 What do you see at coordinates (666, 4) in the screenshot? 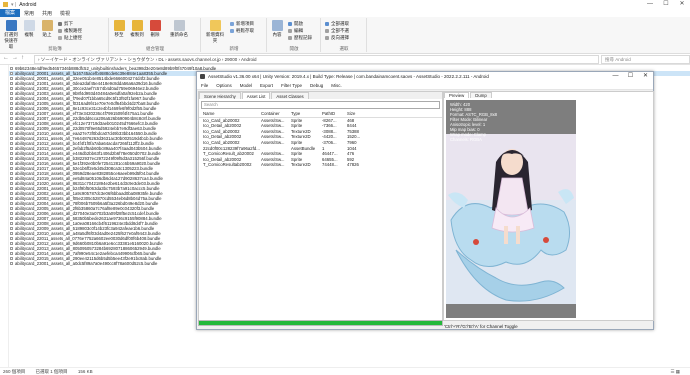
I see `maximize-button: ☐` at bounding box center [666, 4].